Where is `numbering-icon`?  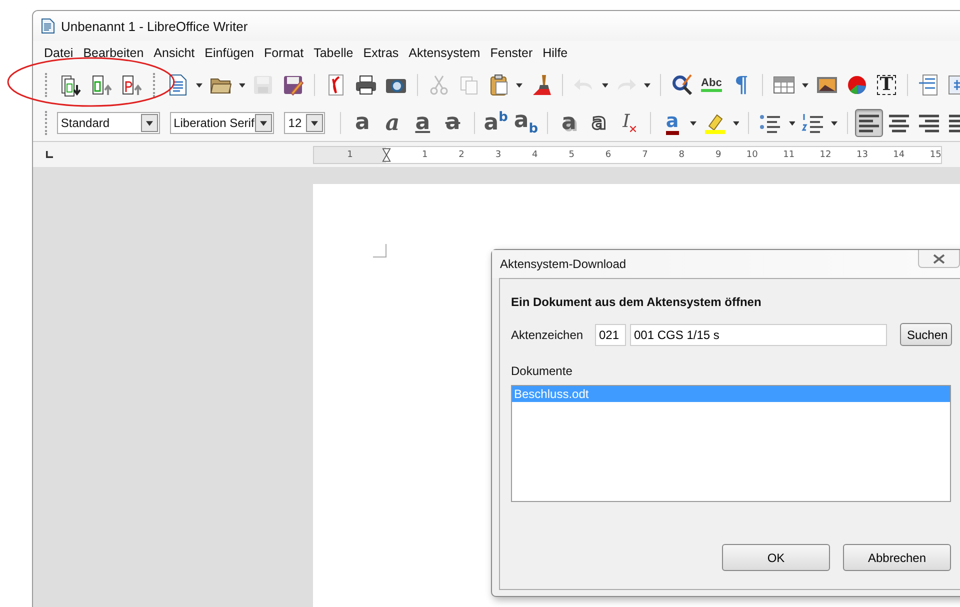 numbering-icon is located at coordinates (813, 123).